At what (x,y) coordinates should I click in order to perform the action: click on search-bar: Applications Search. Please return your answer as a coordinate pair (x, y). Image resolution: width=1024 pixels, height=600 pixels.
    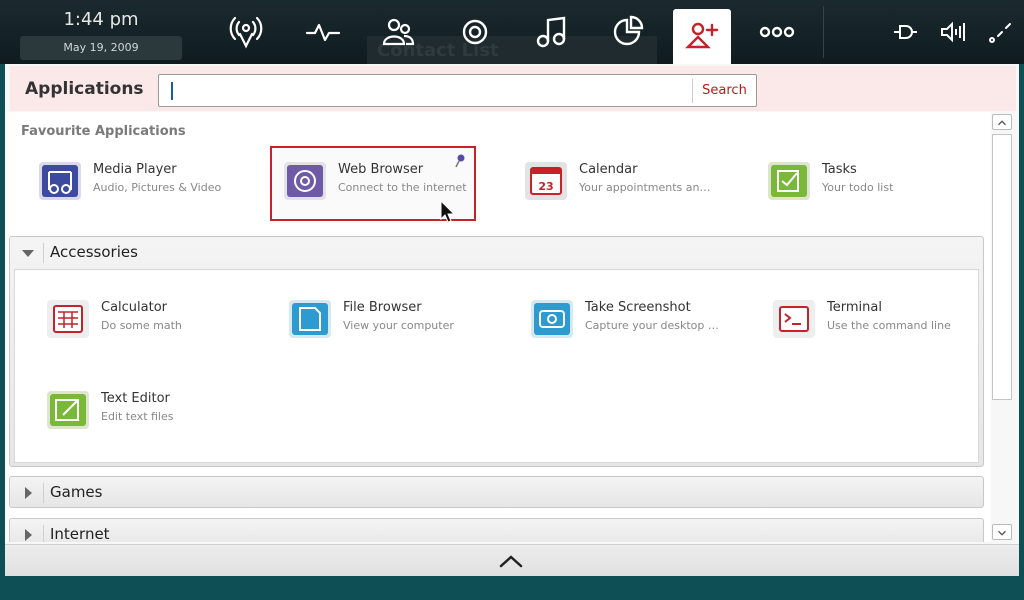
    Looking at the image, I should click on (513, 88).